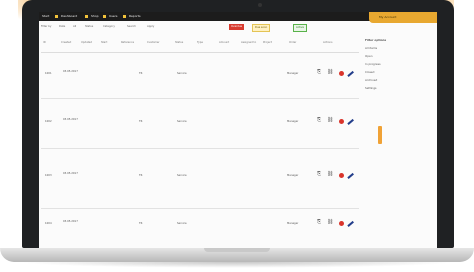 Image resolution: width=474 pixels, height=272 pixels. Describe the element at coordinates (368, 56) in the screenshot. I see `sidebar-item: Open` at that location.